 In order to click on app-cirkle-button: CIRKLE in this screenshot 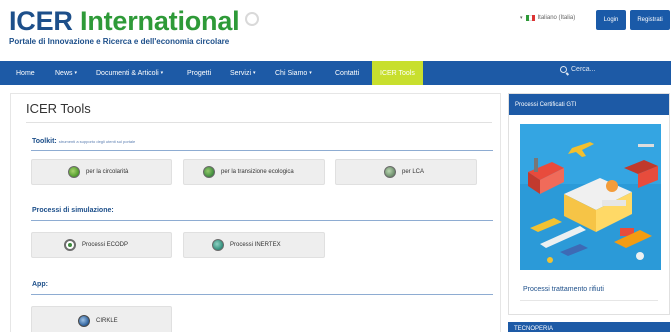, I will do `click(101, 319)`.